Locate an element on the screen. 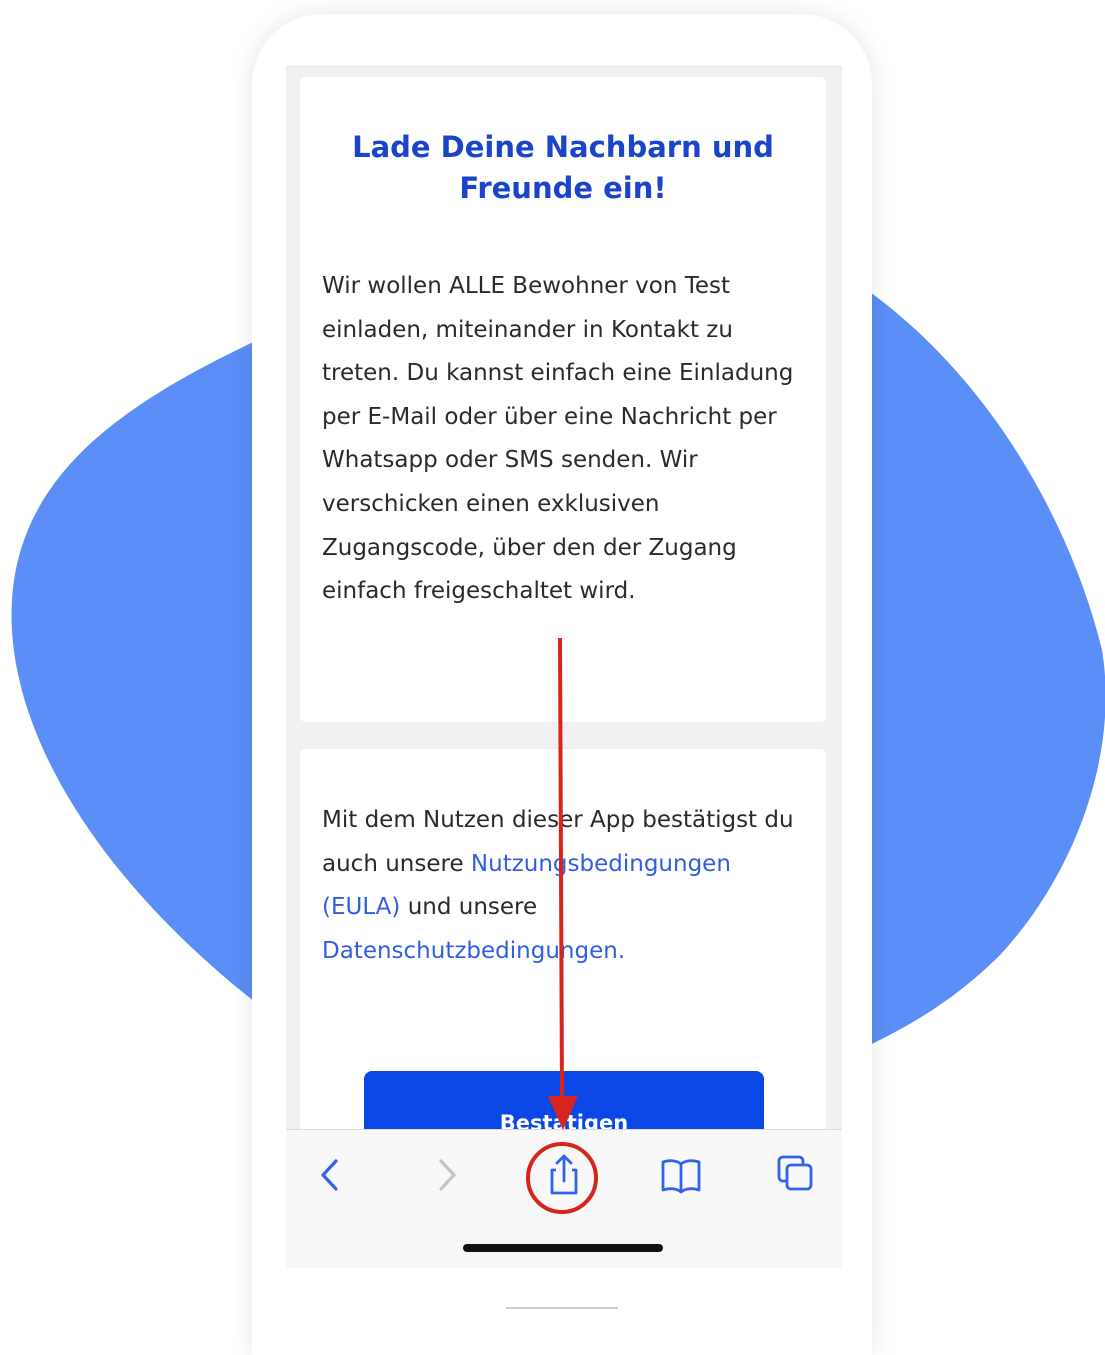  chevron-right-icon is located at coordinates (447, 1175).